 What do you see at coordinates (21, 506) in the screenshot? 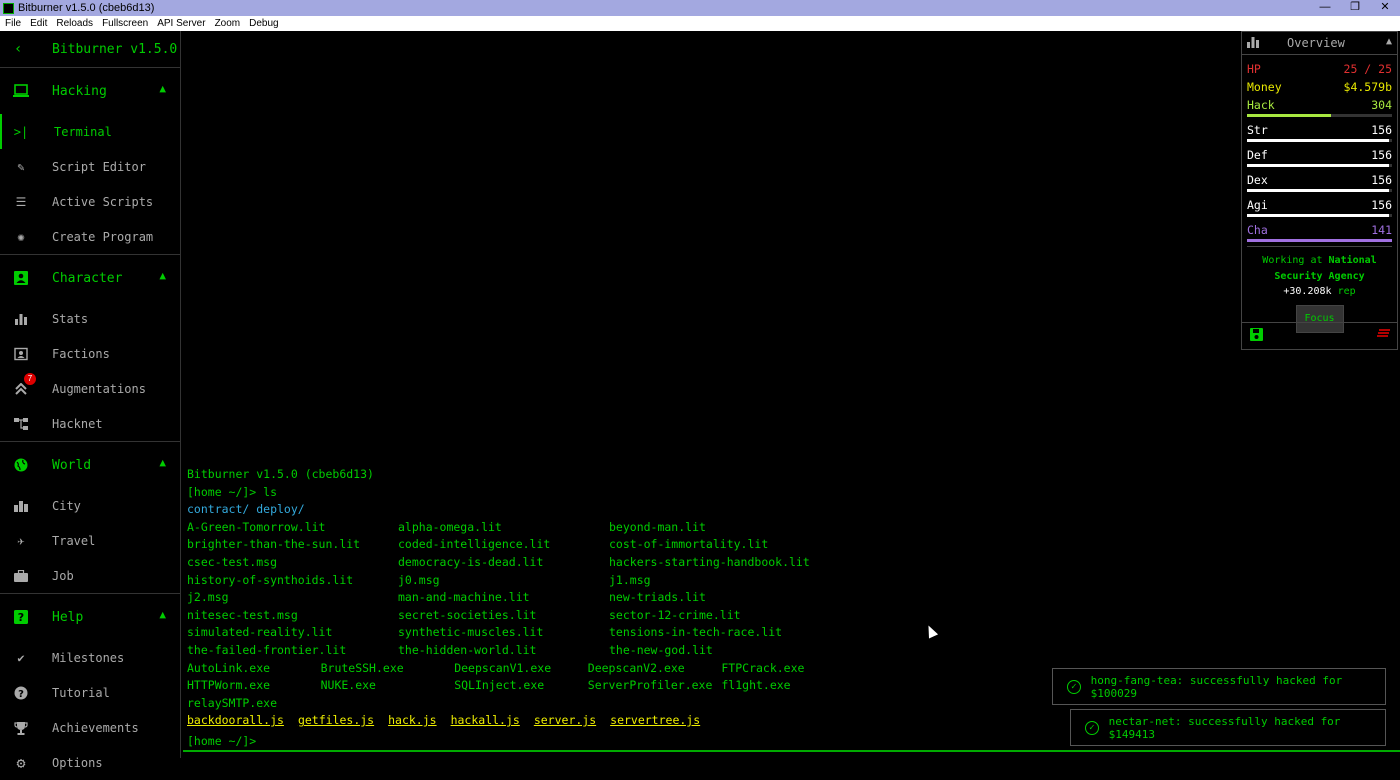
I see `city-icon` at bounding box center [21, 506].